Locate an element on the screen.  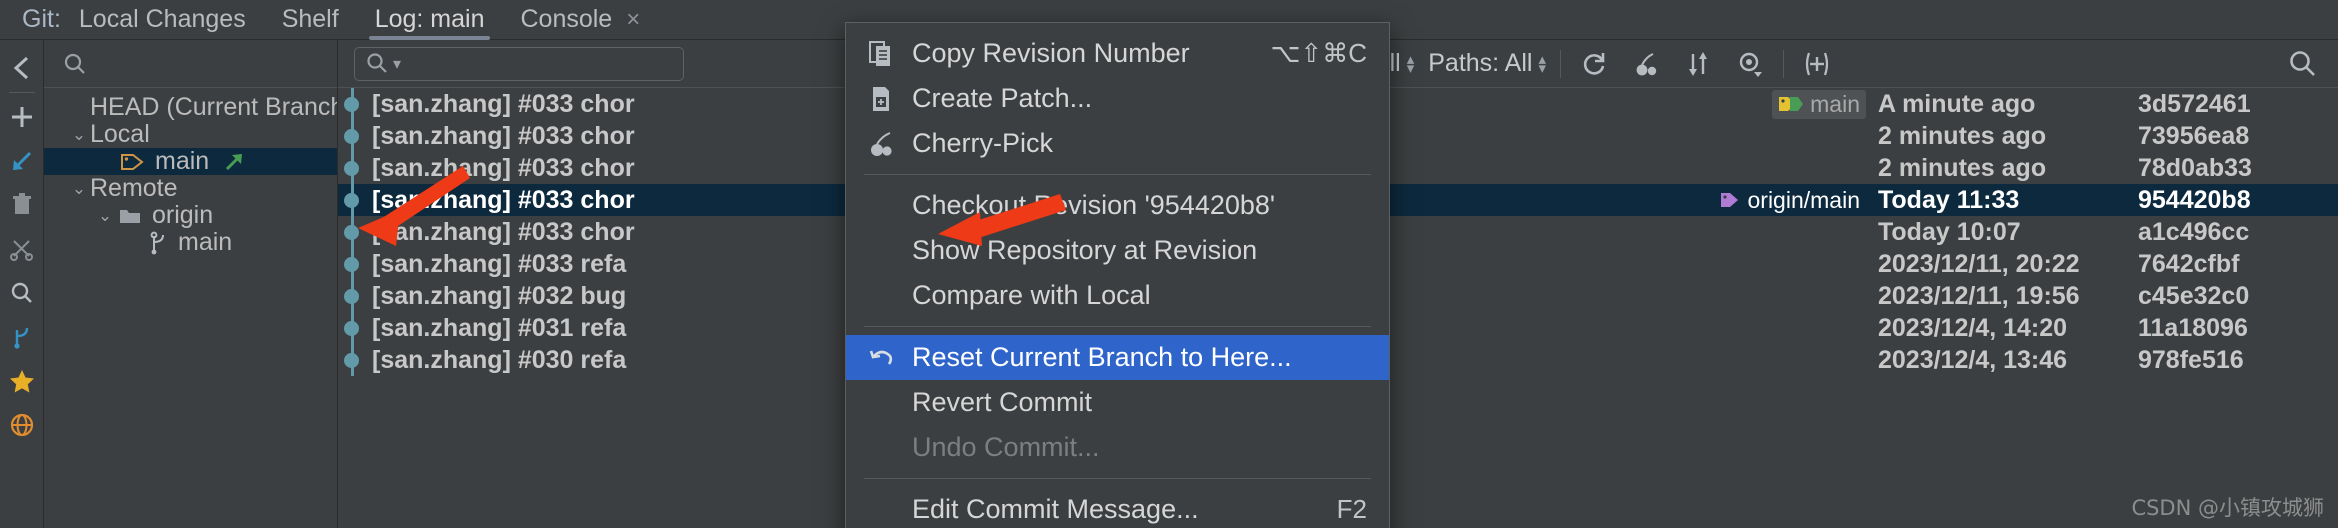
menu-item-edit-commit-message: Edit Commit Message... F2 is located at coordinates (1117, 507).